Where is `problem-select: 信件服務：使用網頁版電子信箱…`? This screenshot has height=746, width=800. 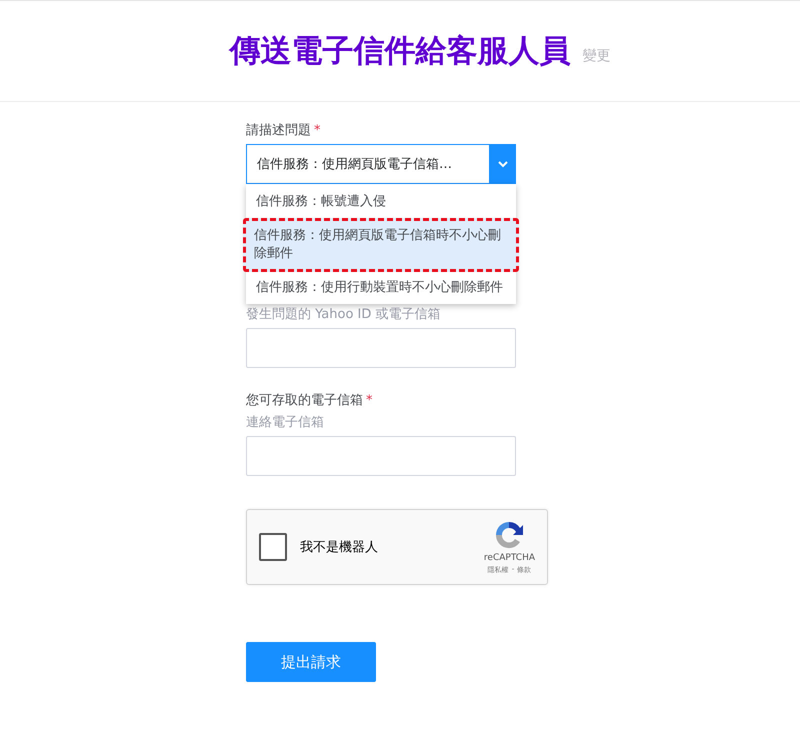 problem-select: 信件服務：使用網頁版電子信箱… is located at coordinates (381, 164).